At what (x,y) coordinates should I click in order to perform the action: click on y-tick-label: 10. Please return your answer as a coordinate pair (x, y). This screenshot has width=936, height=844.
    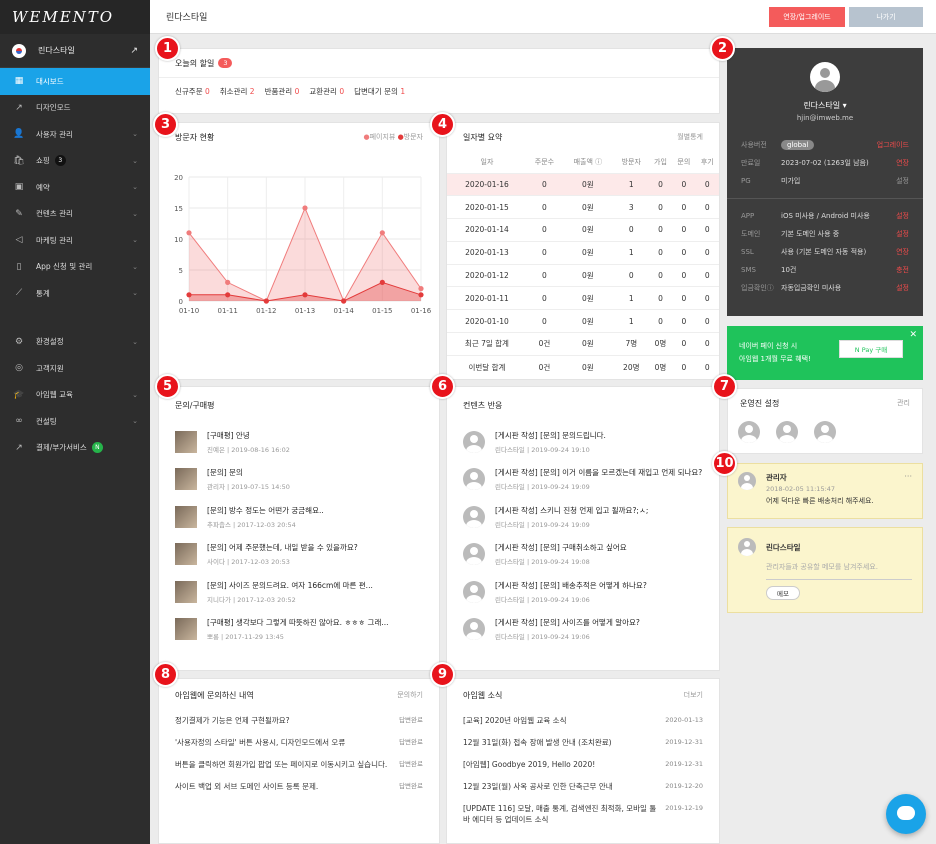
    Looking at the image, I should click on (178, 240).